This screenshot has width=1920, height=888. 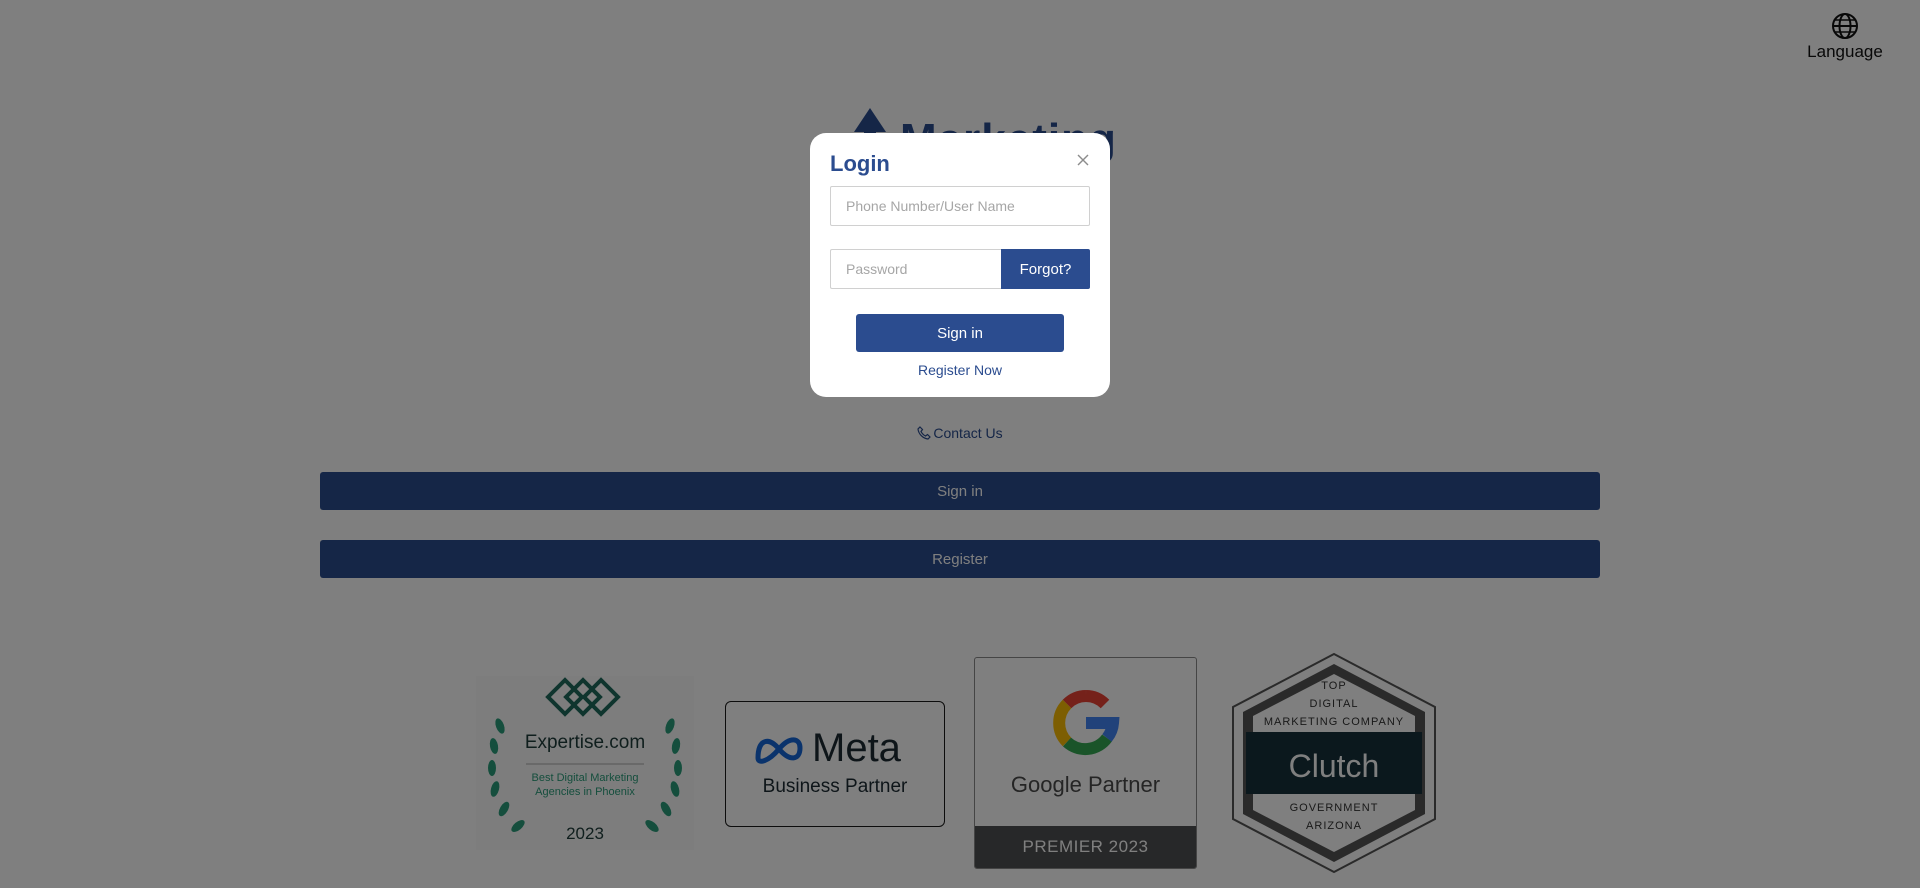 I want to click on close-icon, so click(x=1083, y=160).